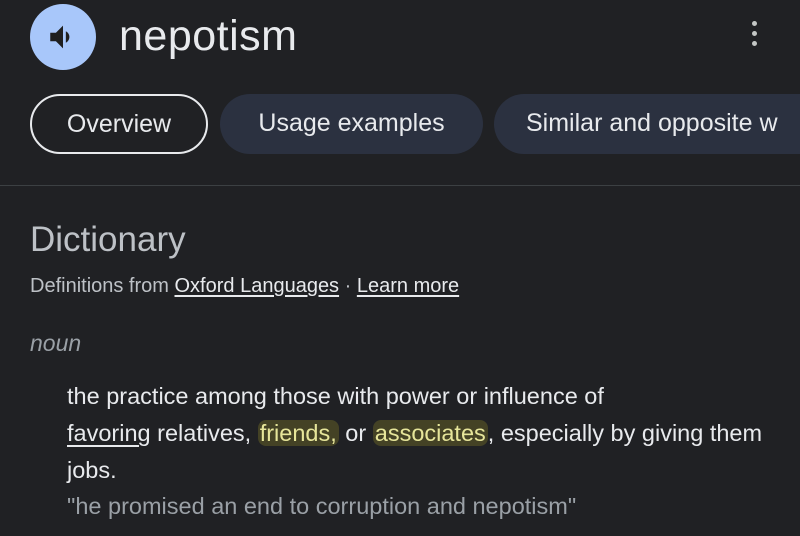 This screenshot has width=800, height=536. What do you see at coordinates (108, 239) in the screenshot?
I see `section-title: Dictionary` at bounding box center [108, 239].